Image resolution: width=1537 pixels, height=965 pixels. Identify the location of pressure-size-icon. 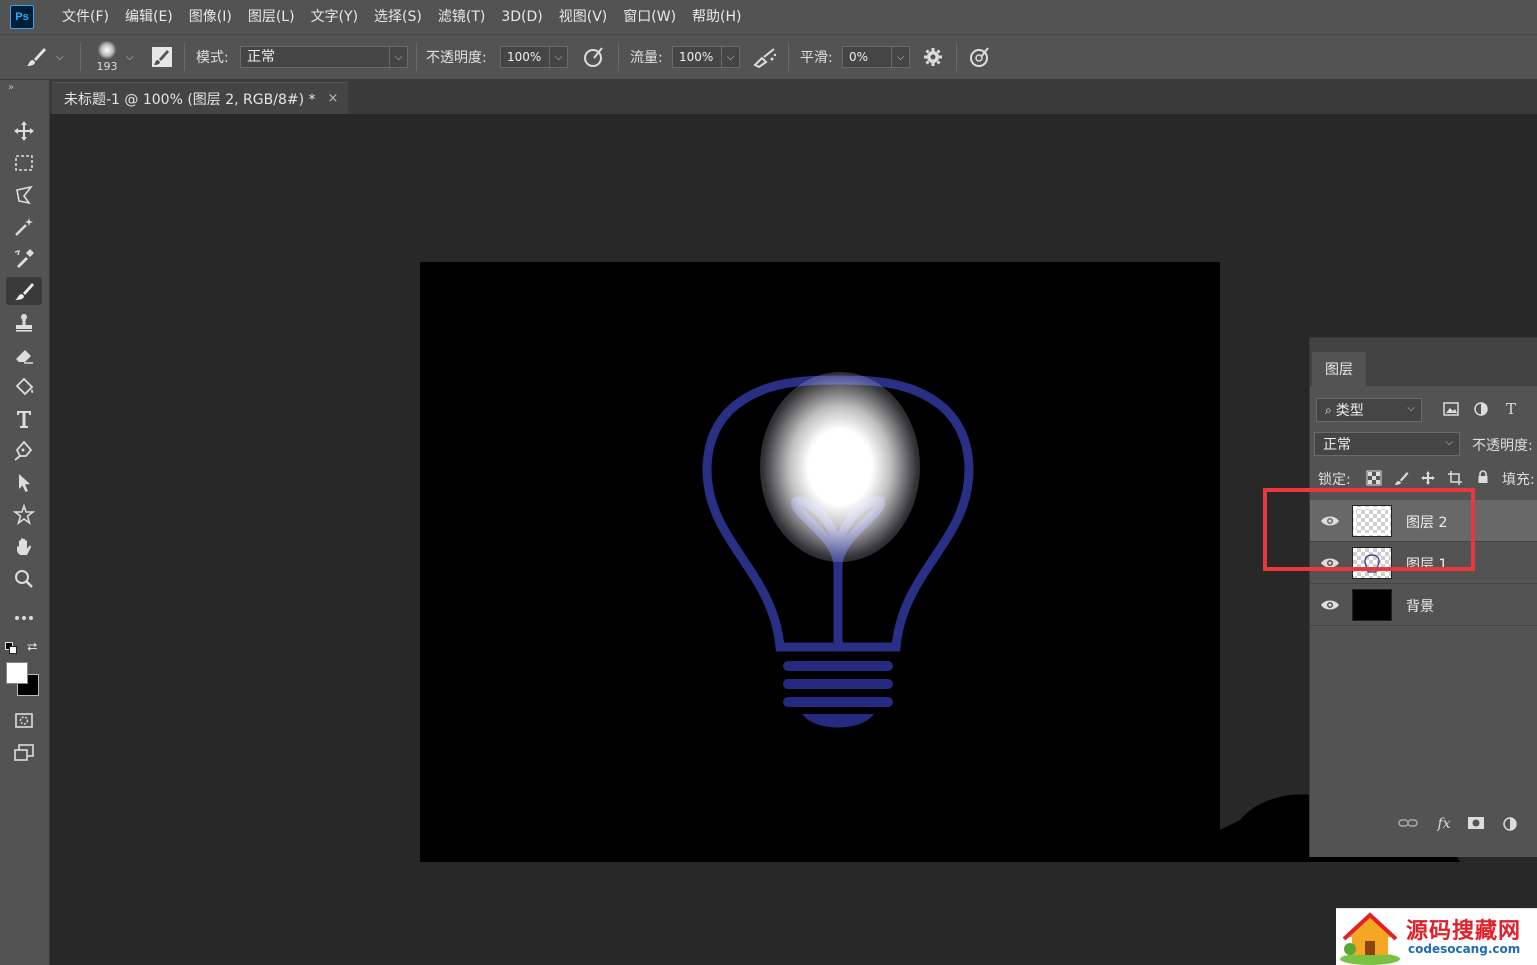
(979, 57).